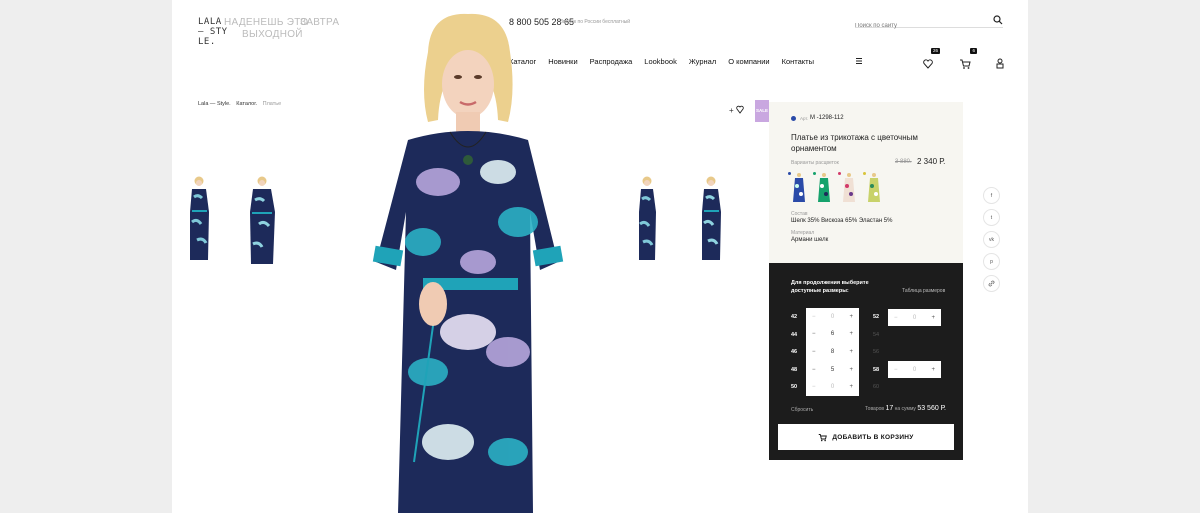 This screenshot has height=513, width=1200. I want to click on facebook-icon: f, so click(991, 195).